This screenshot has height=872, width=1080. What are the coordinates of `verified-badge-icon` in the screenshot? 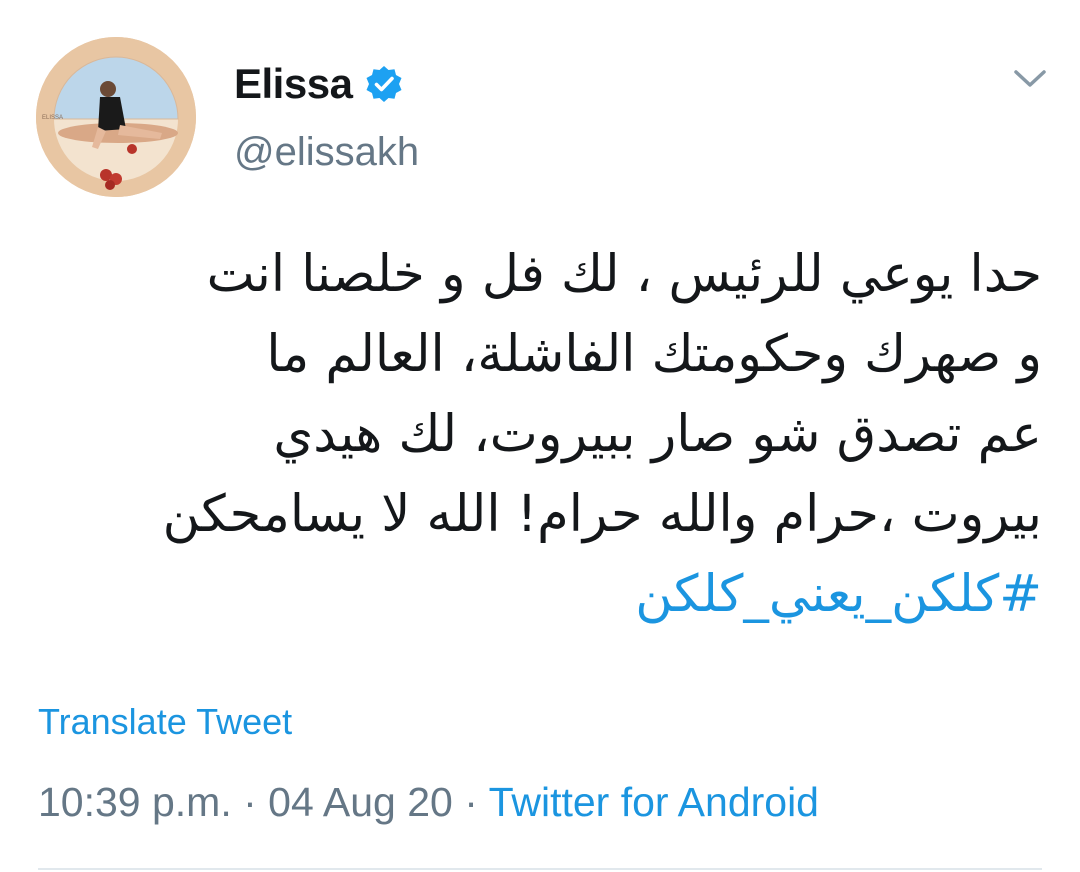 It's located at (384, 84).